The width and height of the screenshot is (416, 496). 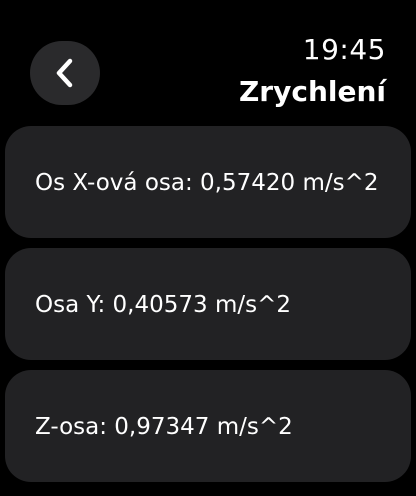 I want to click on x-axis-reading-label: Os X-ová osa: 0,57420 m/s^2, so click(x=207, y=183).